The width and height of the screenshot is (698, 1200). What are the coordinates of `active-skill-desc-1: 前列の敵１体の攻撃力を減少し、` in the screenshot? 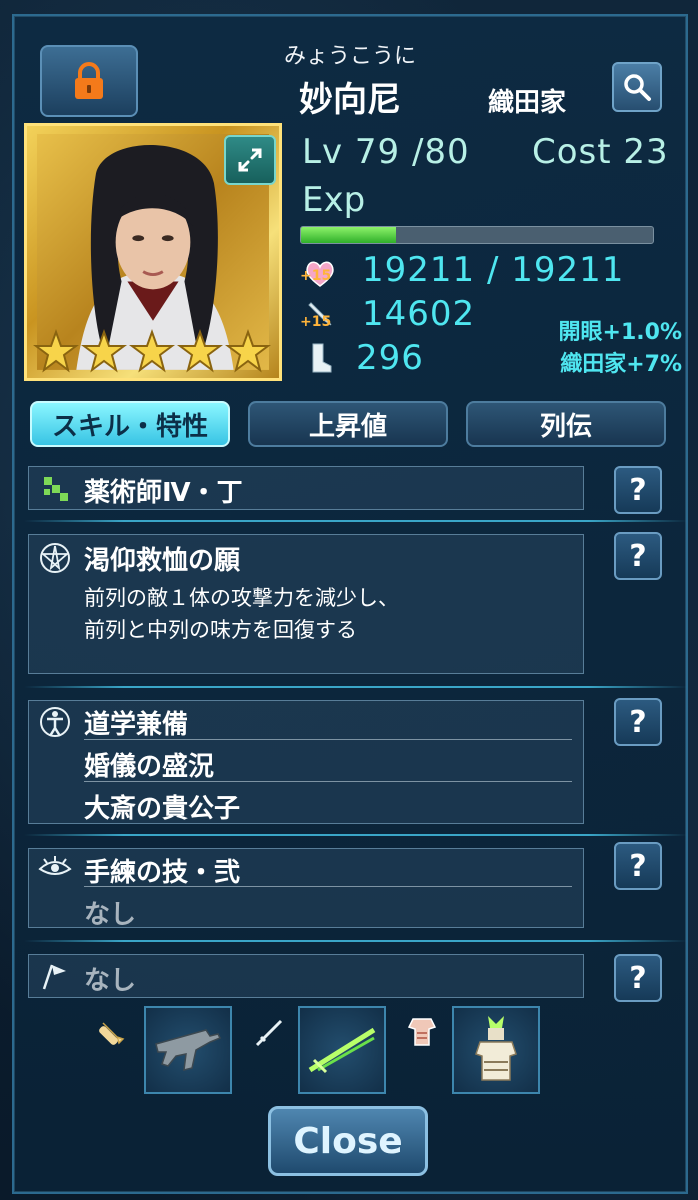 It's located at (241, 598).